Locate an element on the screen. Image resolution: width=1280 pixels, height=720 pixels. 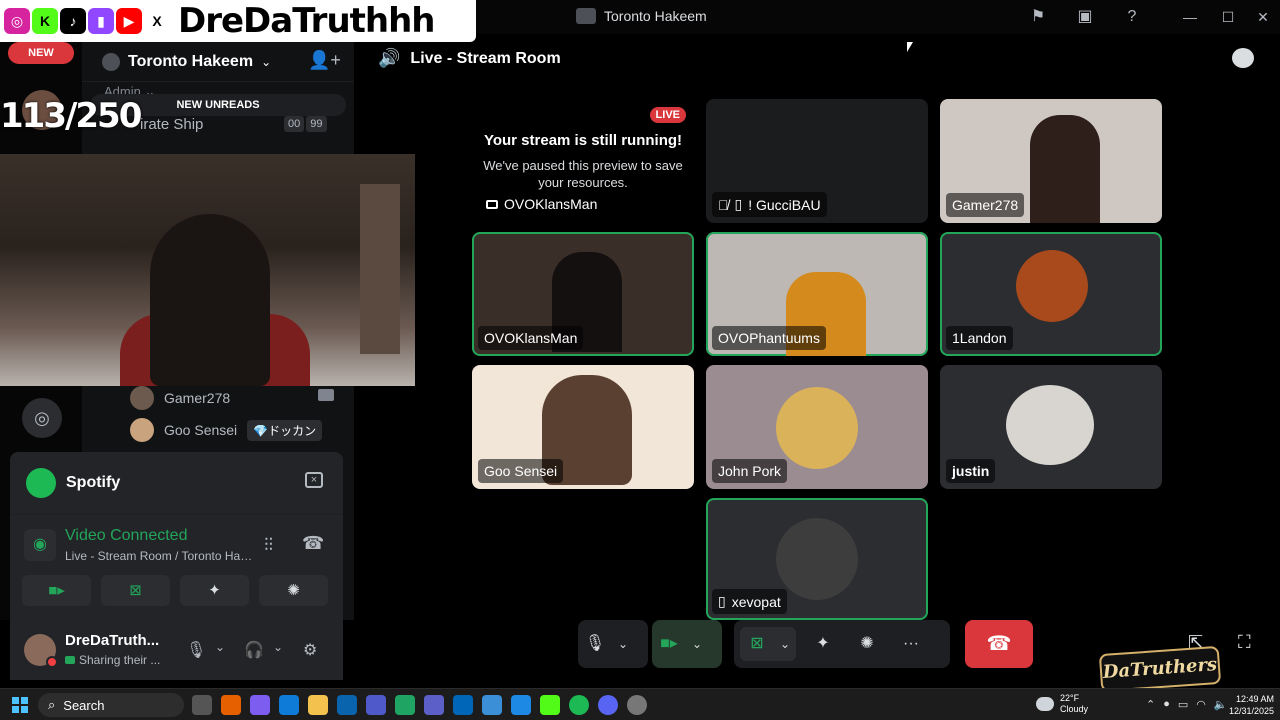
outlook-icon is located at coordinates (347, 705).